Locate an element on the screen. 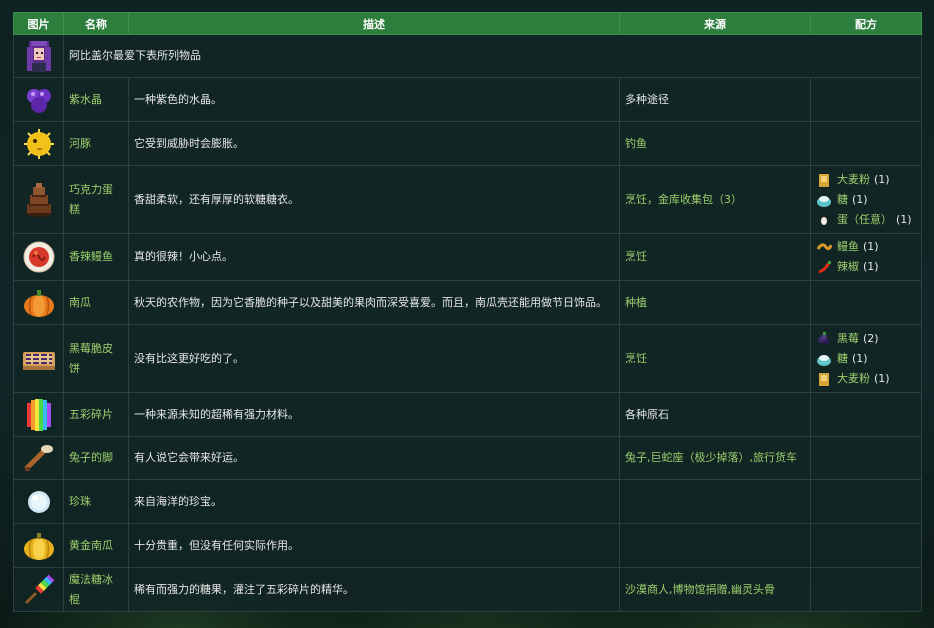  item-description: 十分贵重，但没有任何实际作用。 is located at coordinates (374, 545).